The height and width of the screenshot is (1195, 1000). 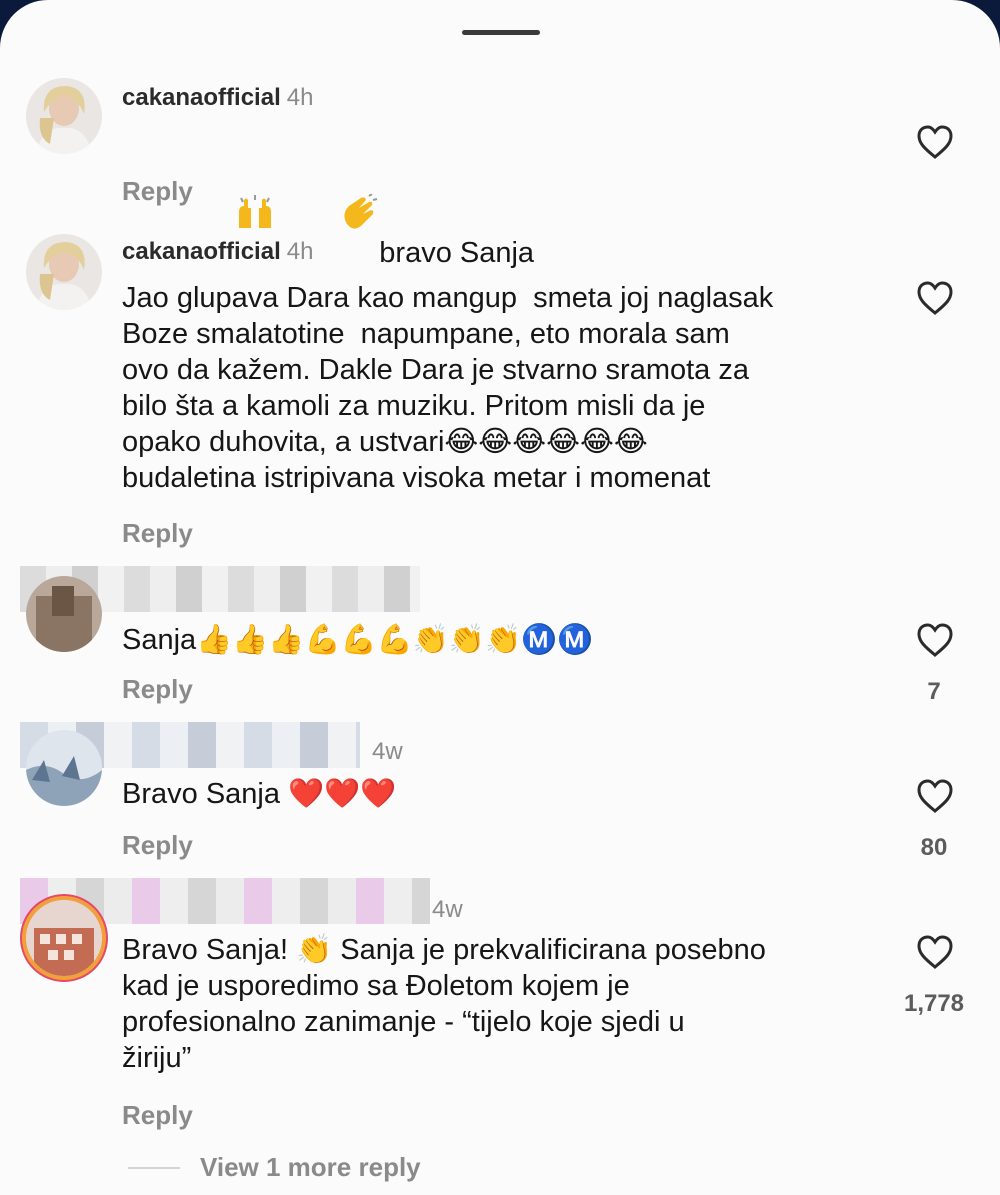 What do you see at coordinates (934, 1003) in the screenshot?
I see `like-count: 1,778` at bounding box center [934, 1003].